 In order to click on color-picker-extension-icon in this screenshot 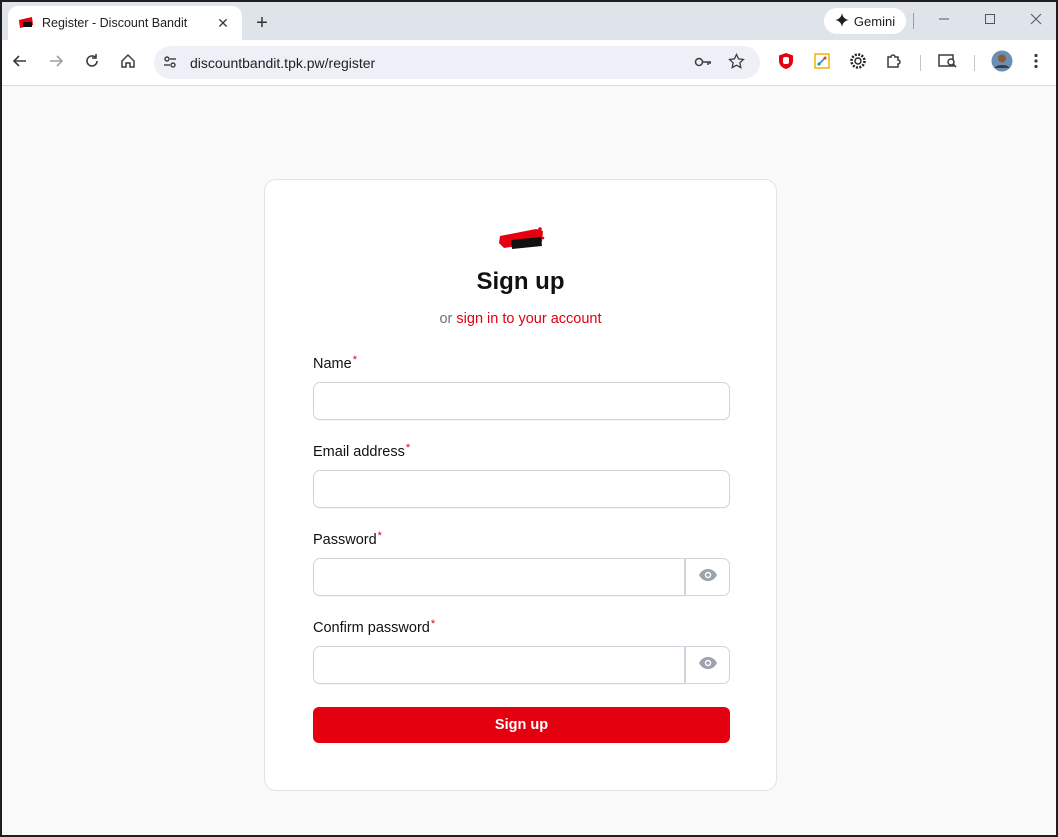, I will do `click(822, 63)`.